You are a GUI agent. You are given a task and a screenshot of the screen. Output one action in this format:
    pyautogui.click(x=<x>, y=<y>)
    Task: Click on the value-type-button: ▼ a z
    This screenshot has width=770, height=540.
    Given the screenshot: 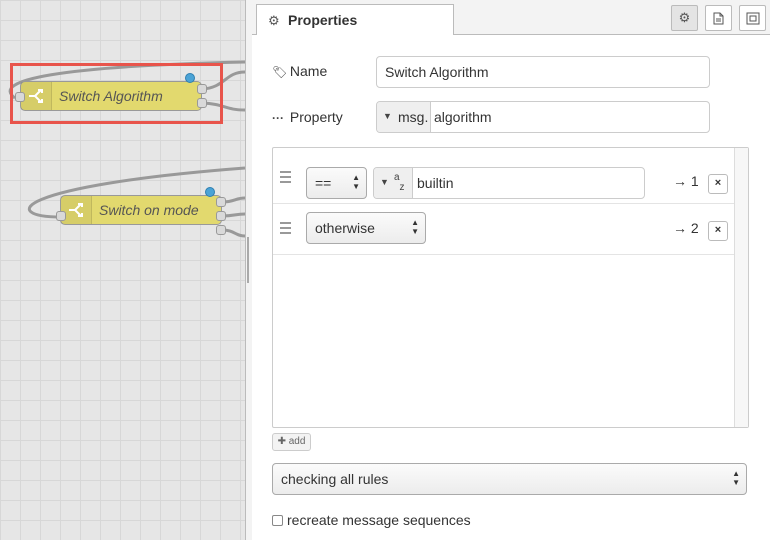 What is the action you would take?
    pyautogui.click(x=393, y=183)
    